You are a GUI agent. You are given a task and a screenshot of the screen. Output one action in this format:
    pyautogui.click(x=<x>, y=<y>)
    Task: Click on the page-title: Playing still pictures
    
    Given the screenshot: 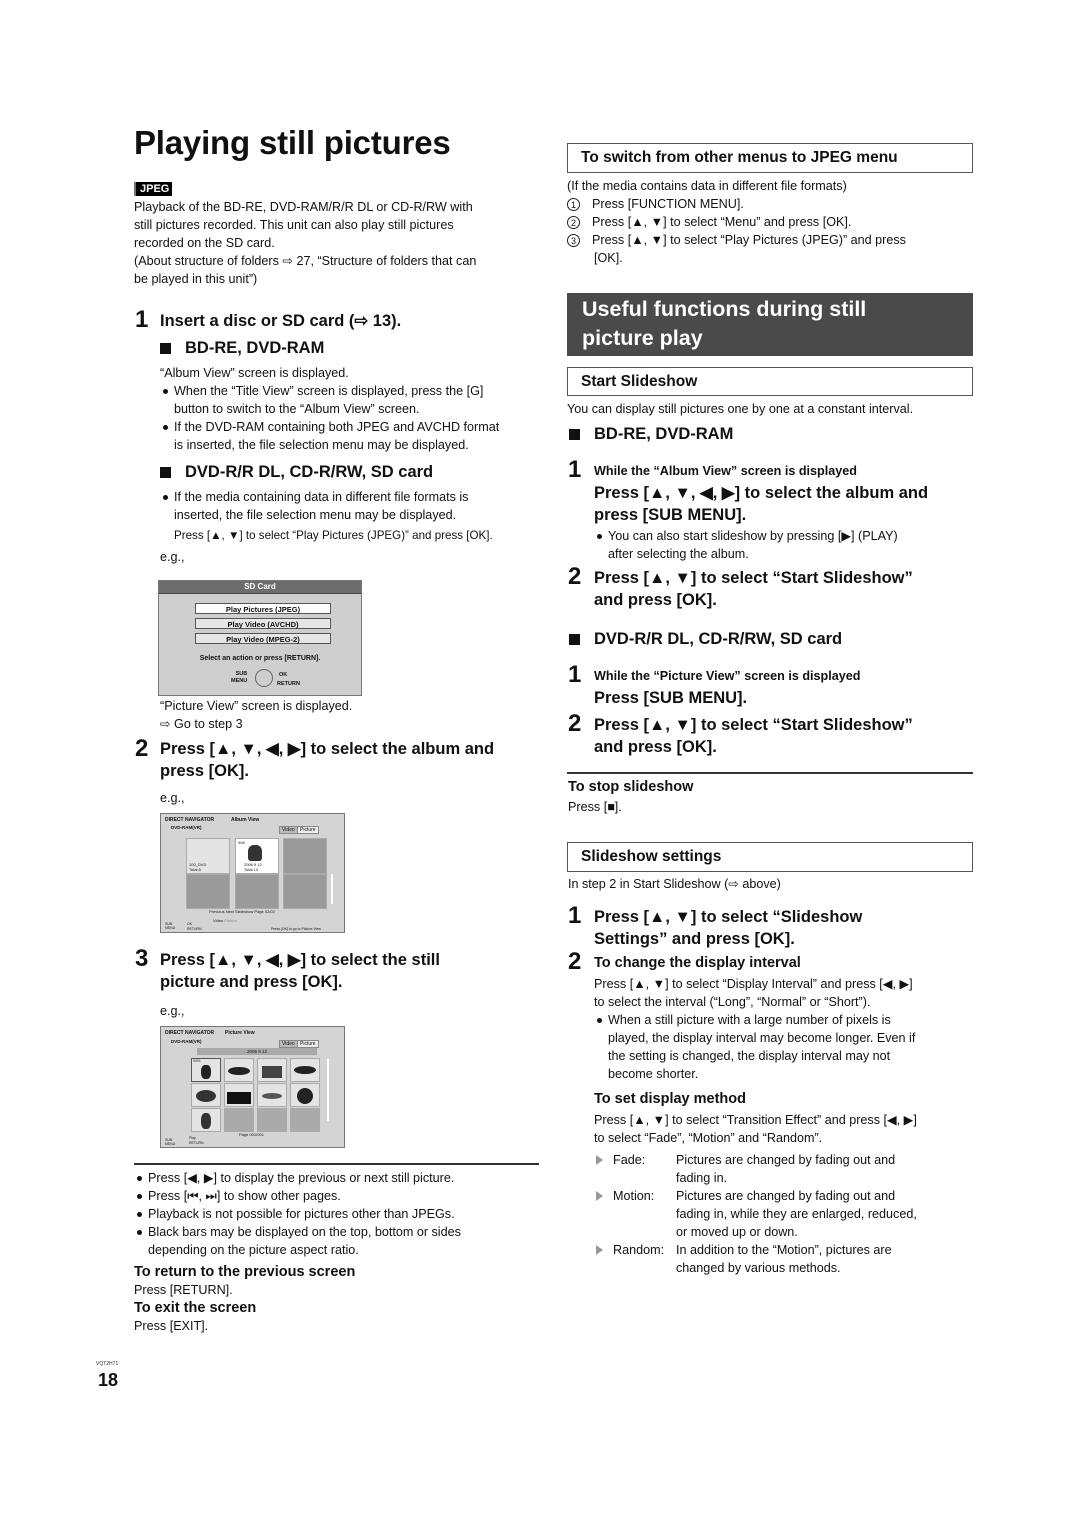 What is the action you would take?
    pyautogui.click(x=292, y=142)
    